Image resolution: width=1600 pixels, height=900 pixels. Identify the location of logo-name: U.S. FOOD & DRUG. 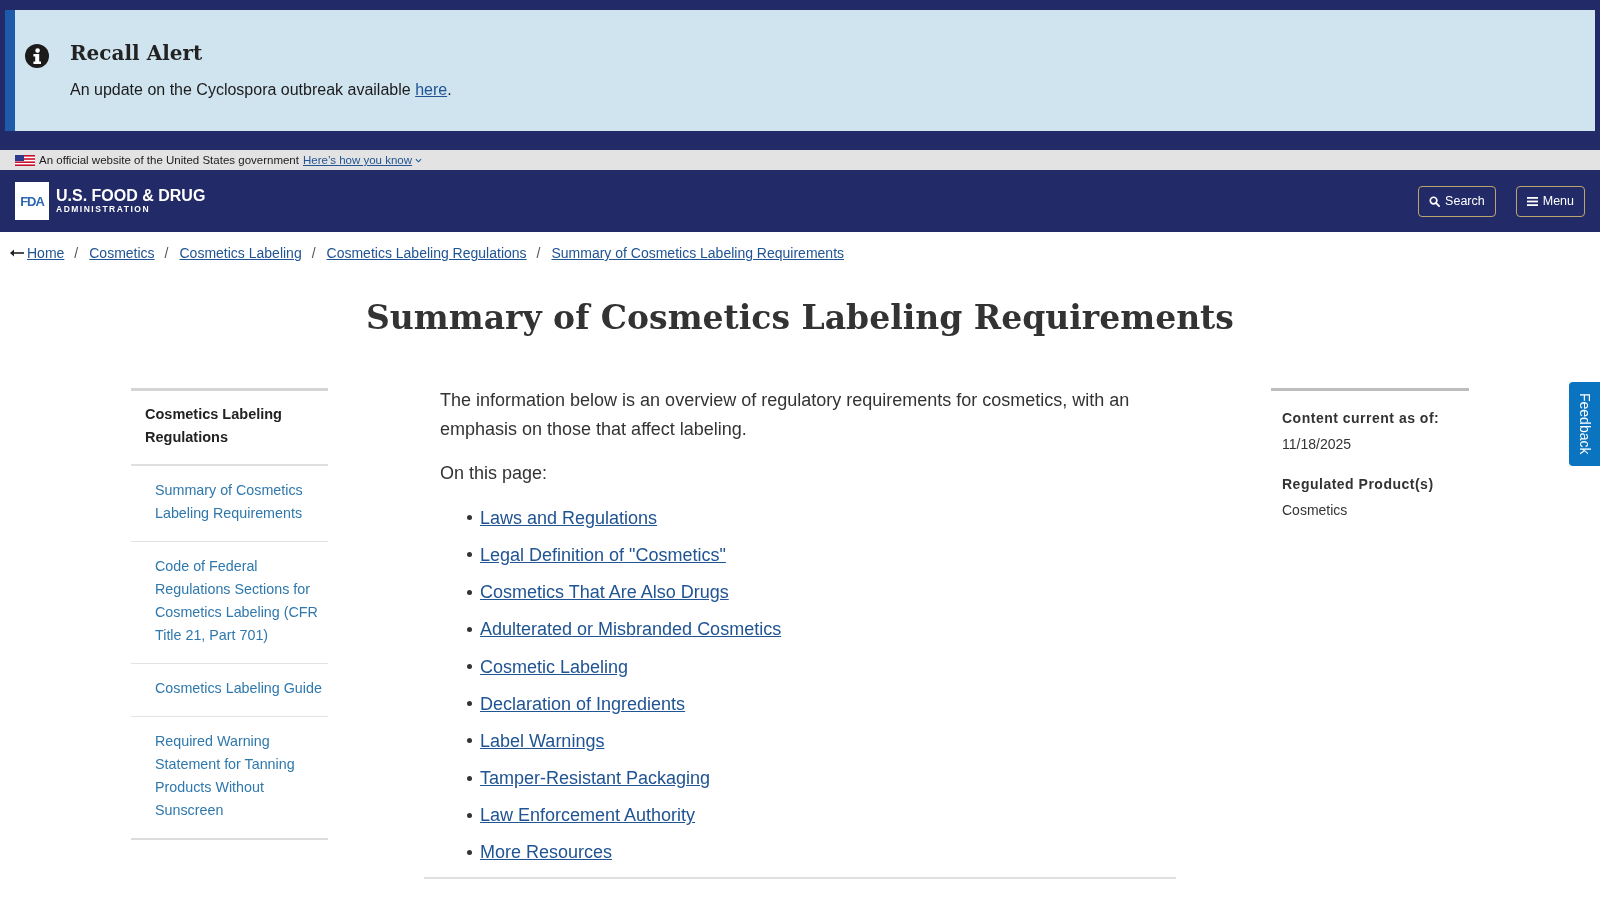
(131, 195).